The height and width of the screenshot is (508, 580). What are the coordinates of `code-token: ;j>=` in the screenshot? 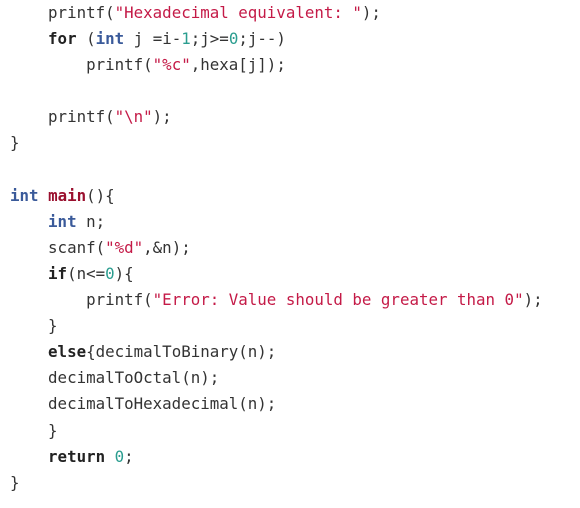 It's located at (209, 39).